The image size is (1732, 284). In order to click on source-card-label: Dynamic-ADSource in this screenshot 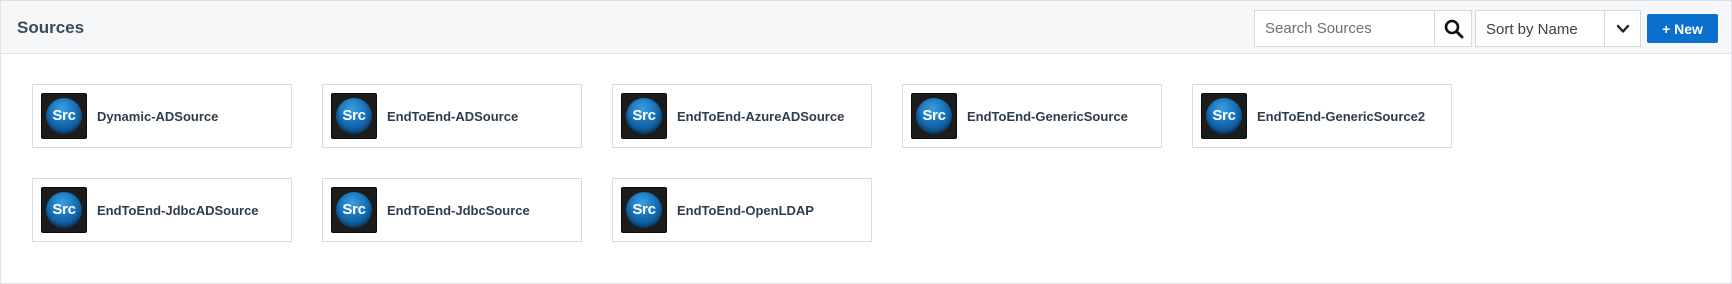, I will do `click(158, 116)`.